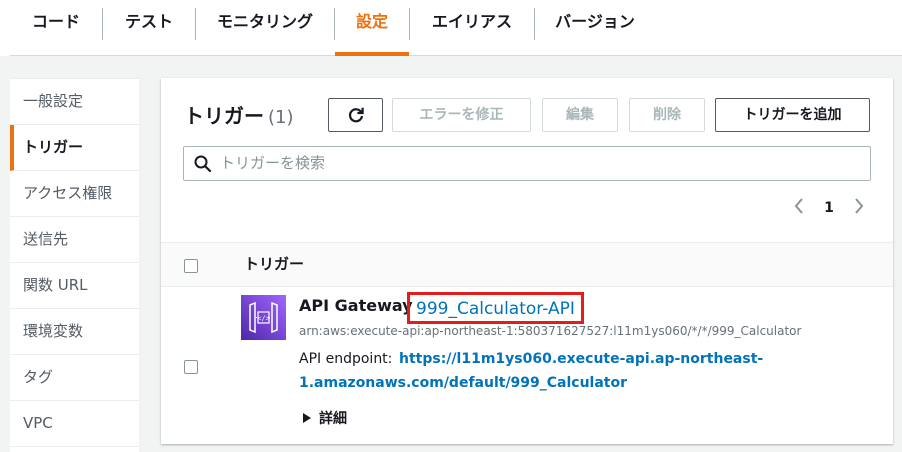 This screenshot has height=452, width=902. What do you see at coordinates (372, 54) in the screenshot?
I see `active-tab-indicator` at bounding box center [372, 54].